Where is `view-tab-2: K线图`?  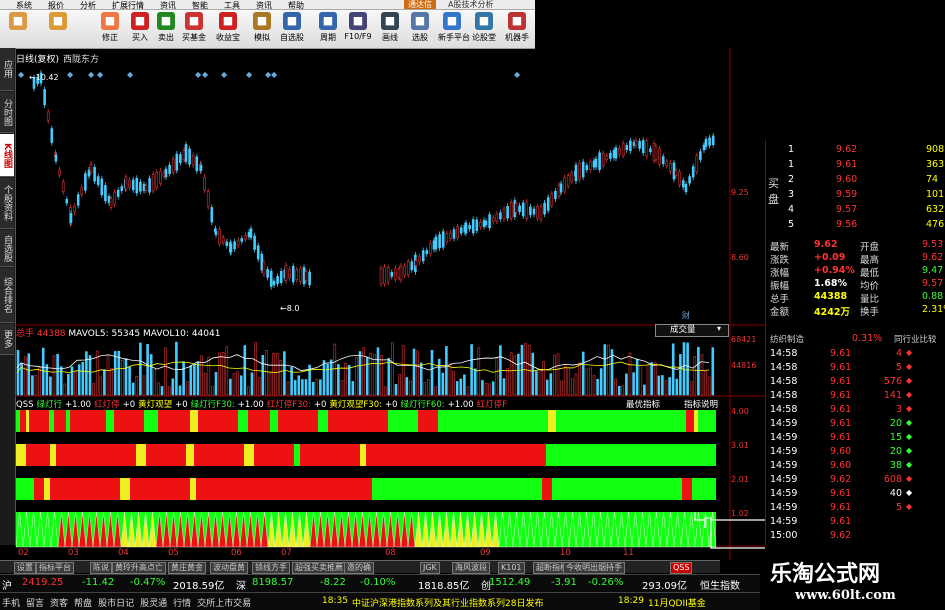
view-tab-2: K线图 is located at coordinates (7, 155).